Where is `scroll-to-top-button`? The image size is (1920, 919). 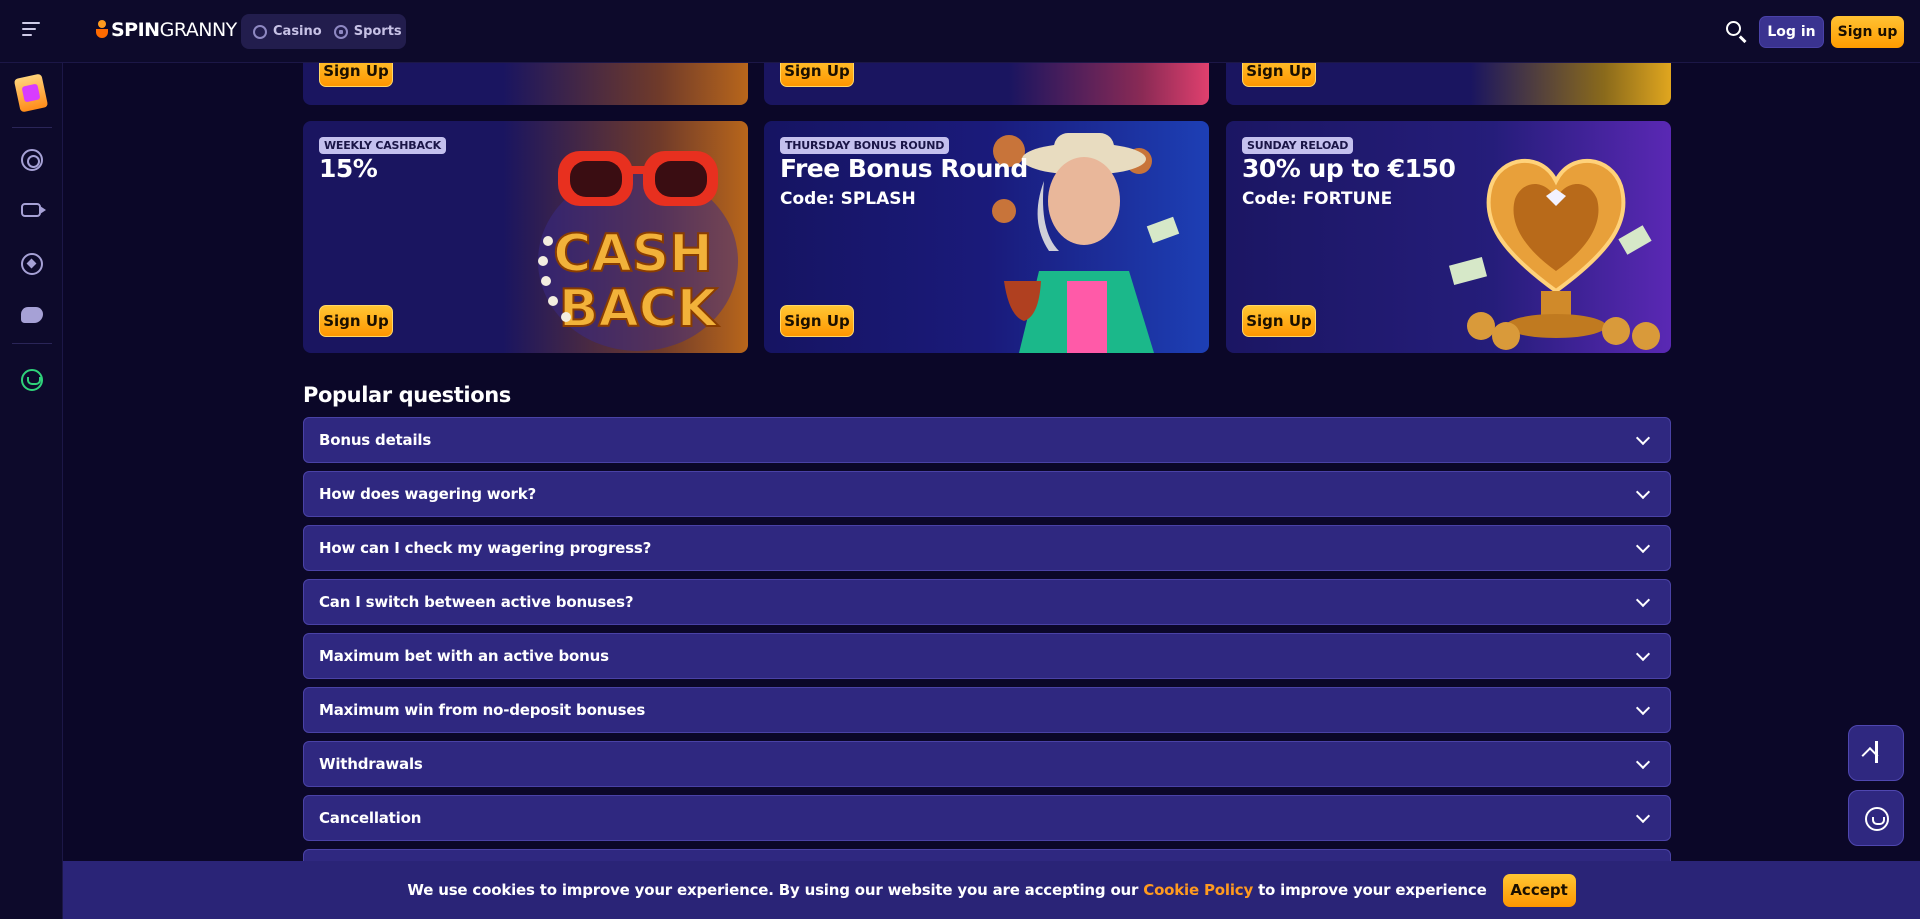
scroll-to-top-button is located at coordinates (1876, 753).